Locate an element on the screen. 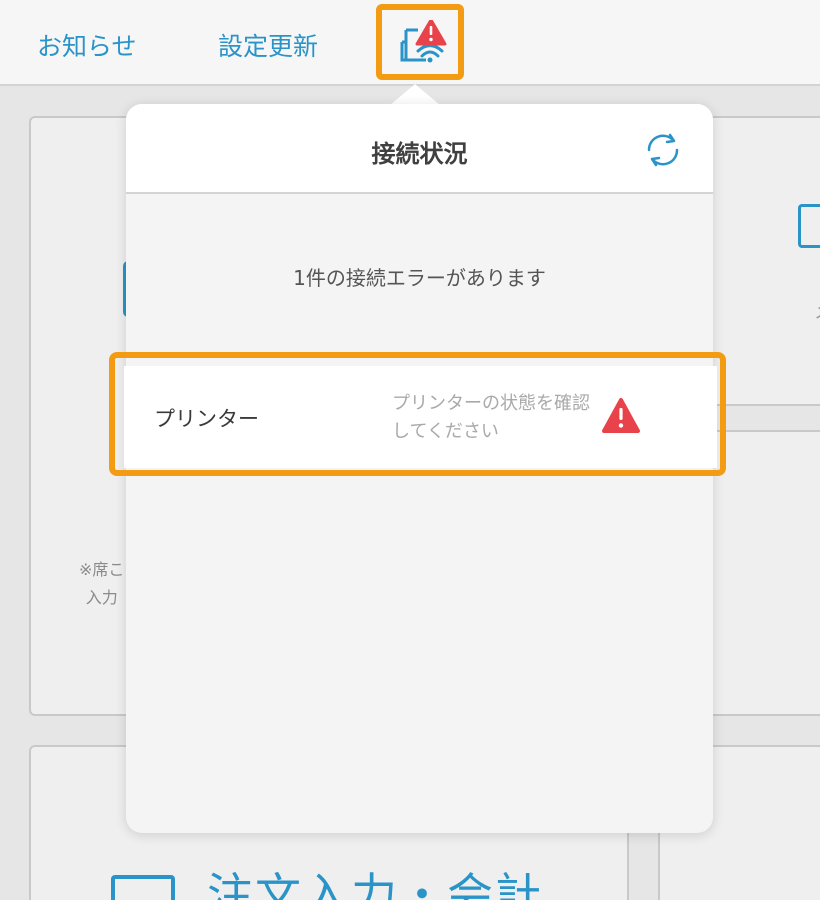 The image size is (820, 900). refresh-icon is located at coordinates (663, 150).